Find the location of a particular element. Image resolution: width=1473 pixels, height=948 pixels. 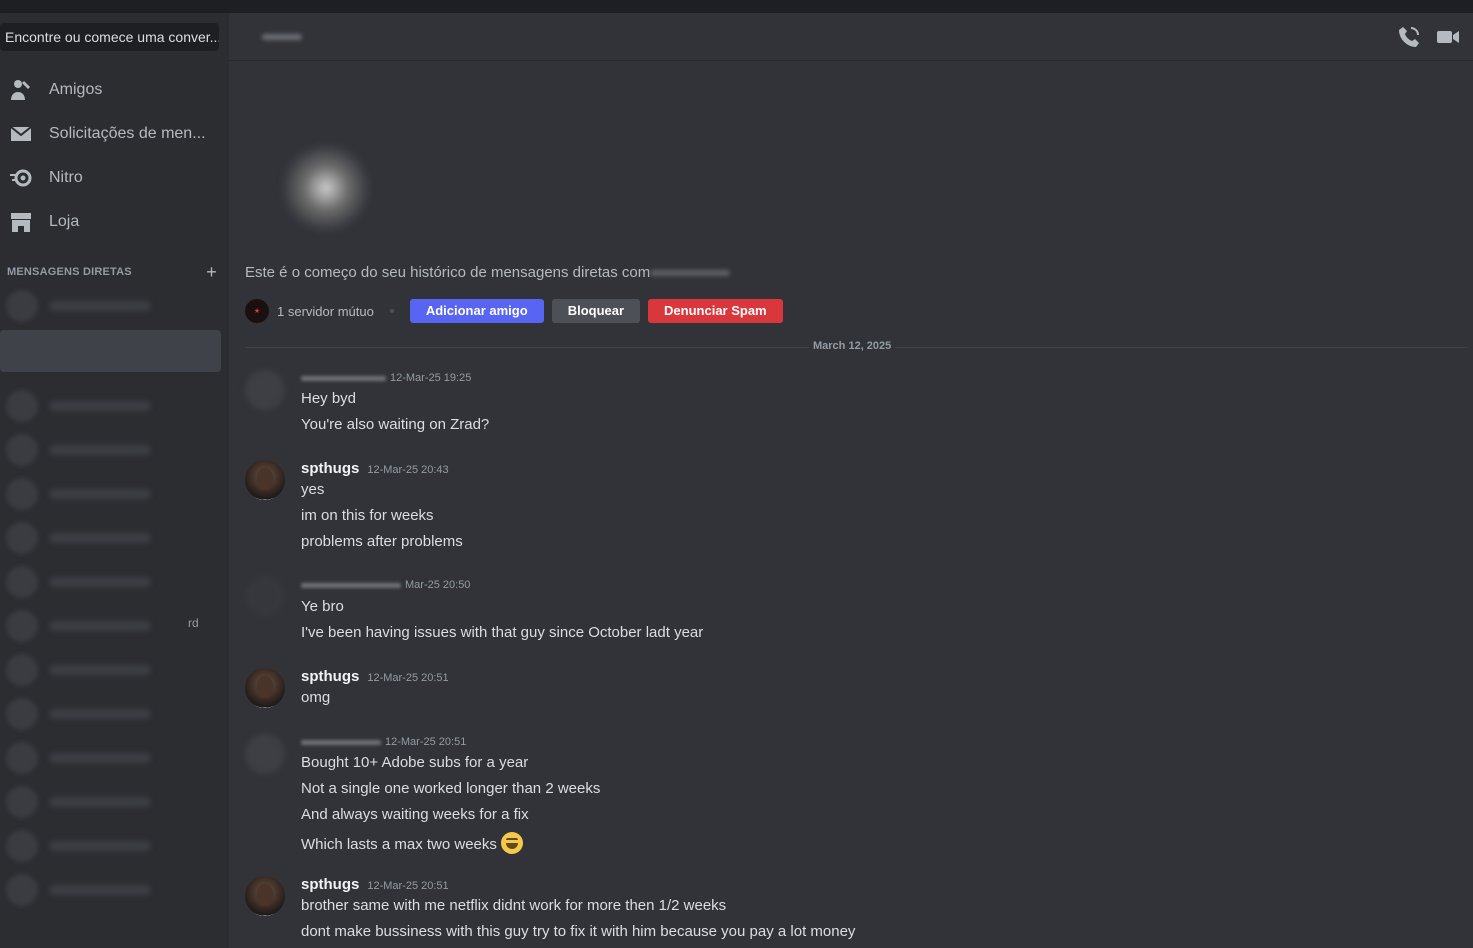

shop-icon is located at coordinates (21, 222).